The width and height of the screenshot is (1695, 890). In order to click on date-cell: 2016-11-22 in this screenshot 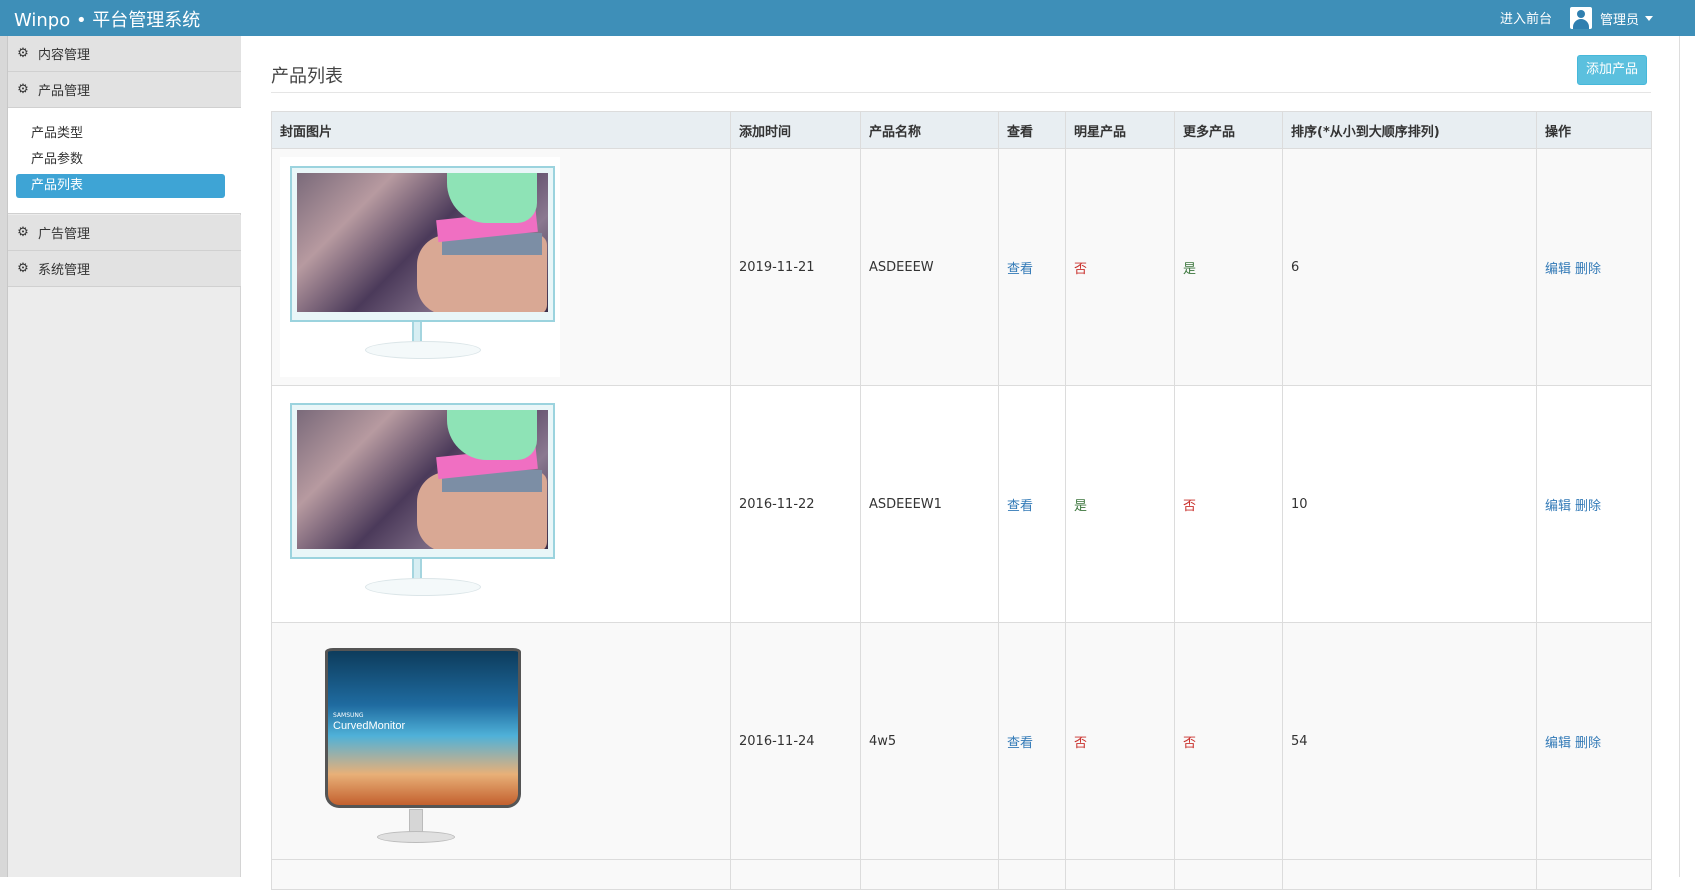, I will do `click(795, 504)`.